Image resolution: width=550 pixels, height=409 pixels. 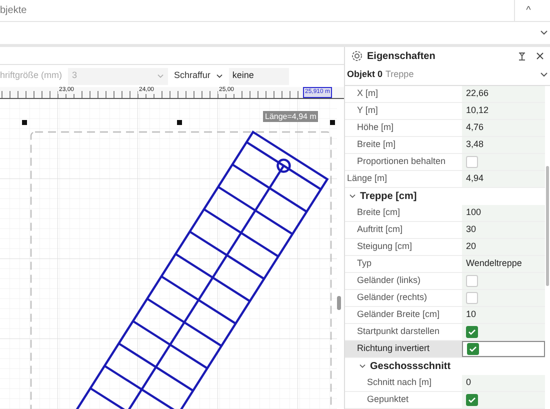 I want to click on property-row: Steigung [cm] 20, so click(x=445, y=247).